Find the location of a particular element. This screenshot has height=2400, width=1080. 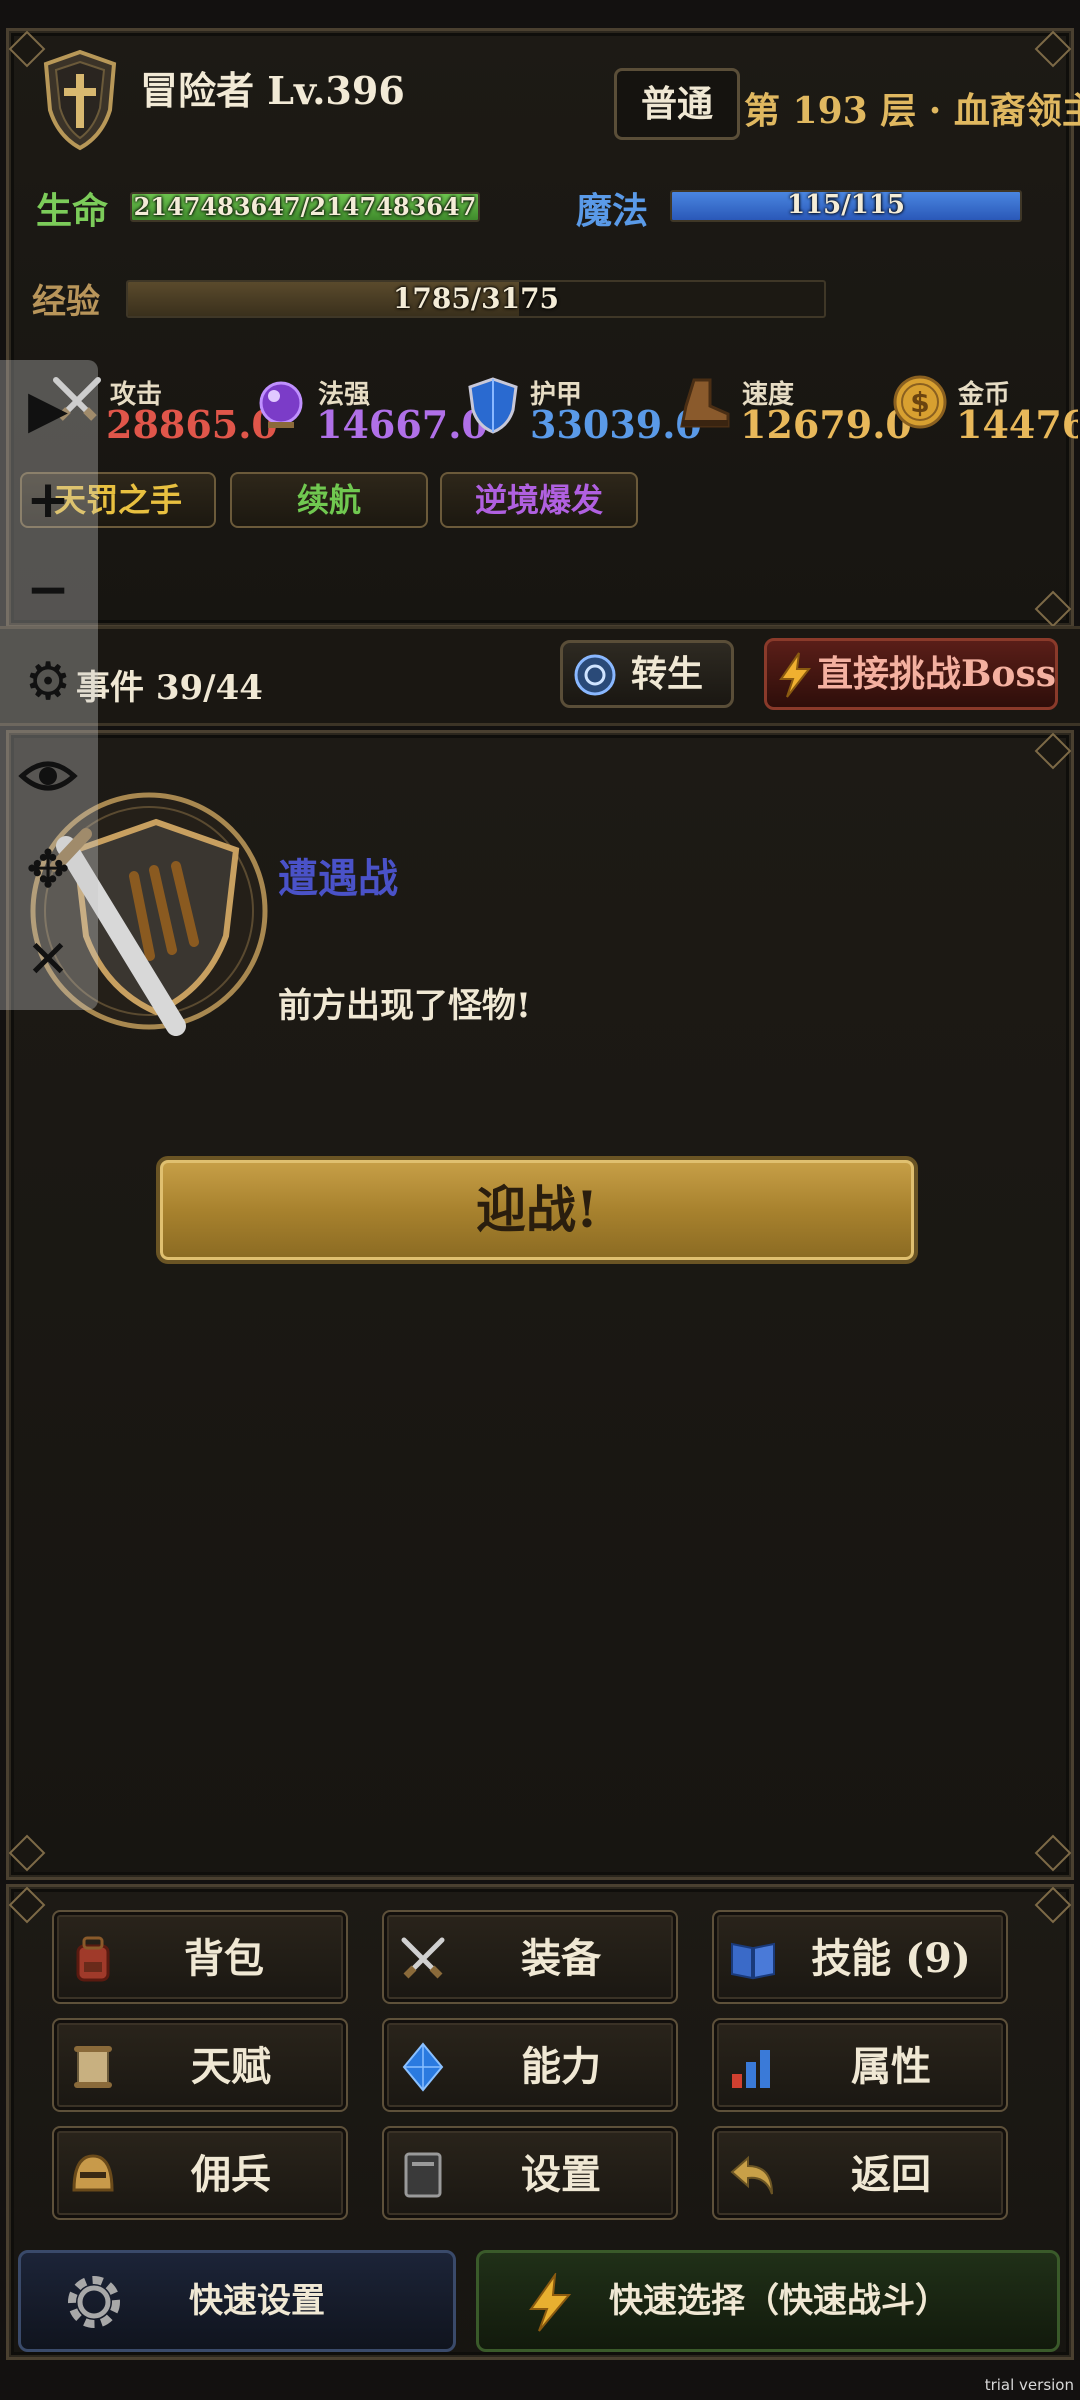

character-emblem-icon is located at coordinates (80, 100).